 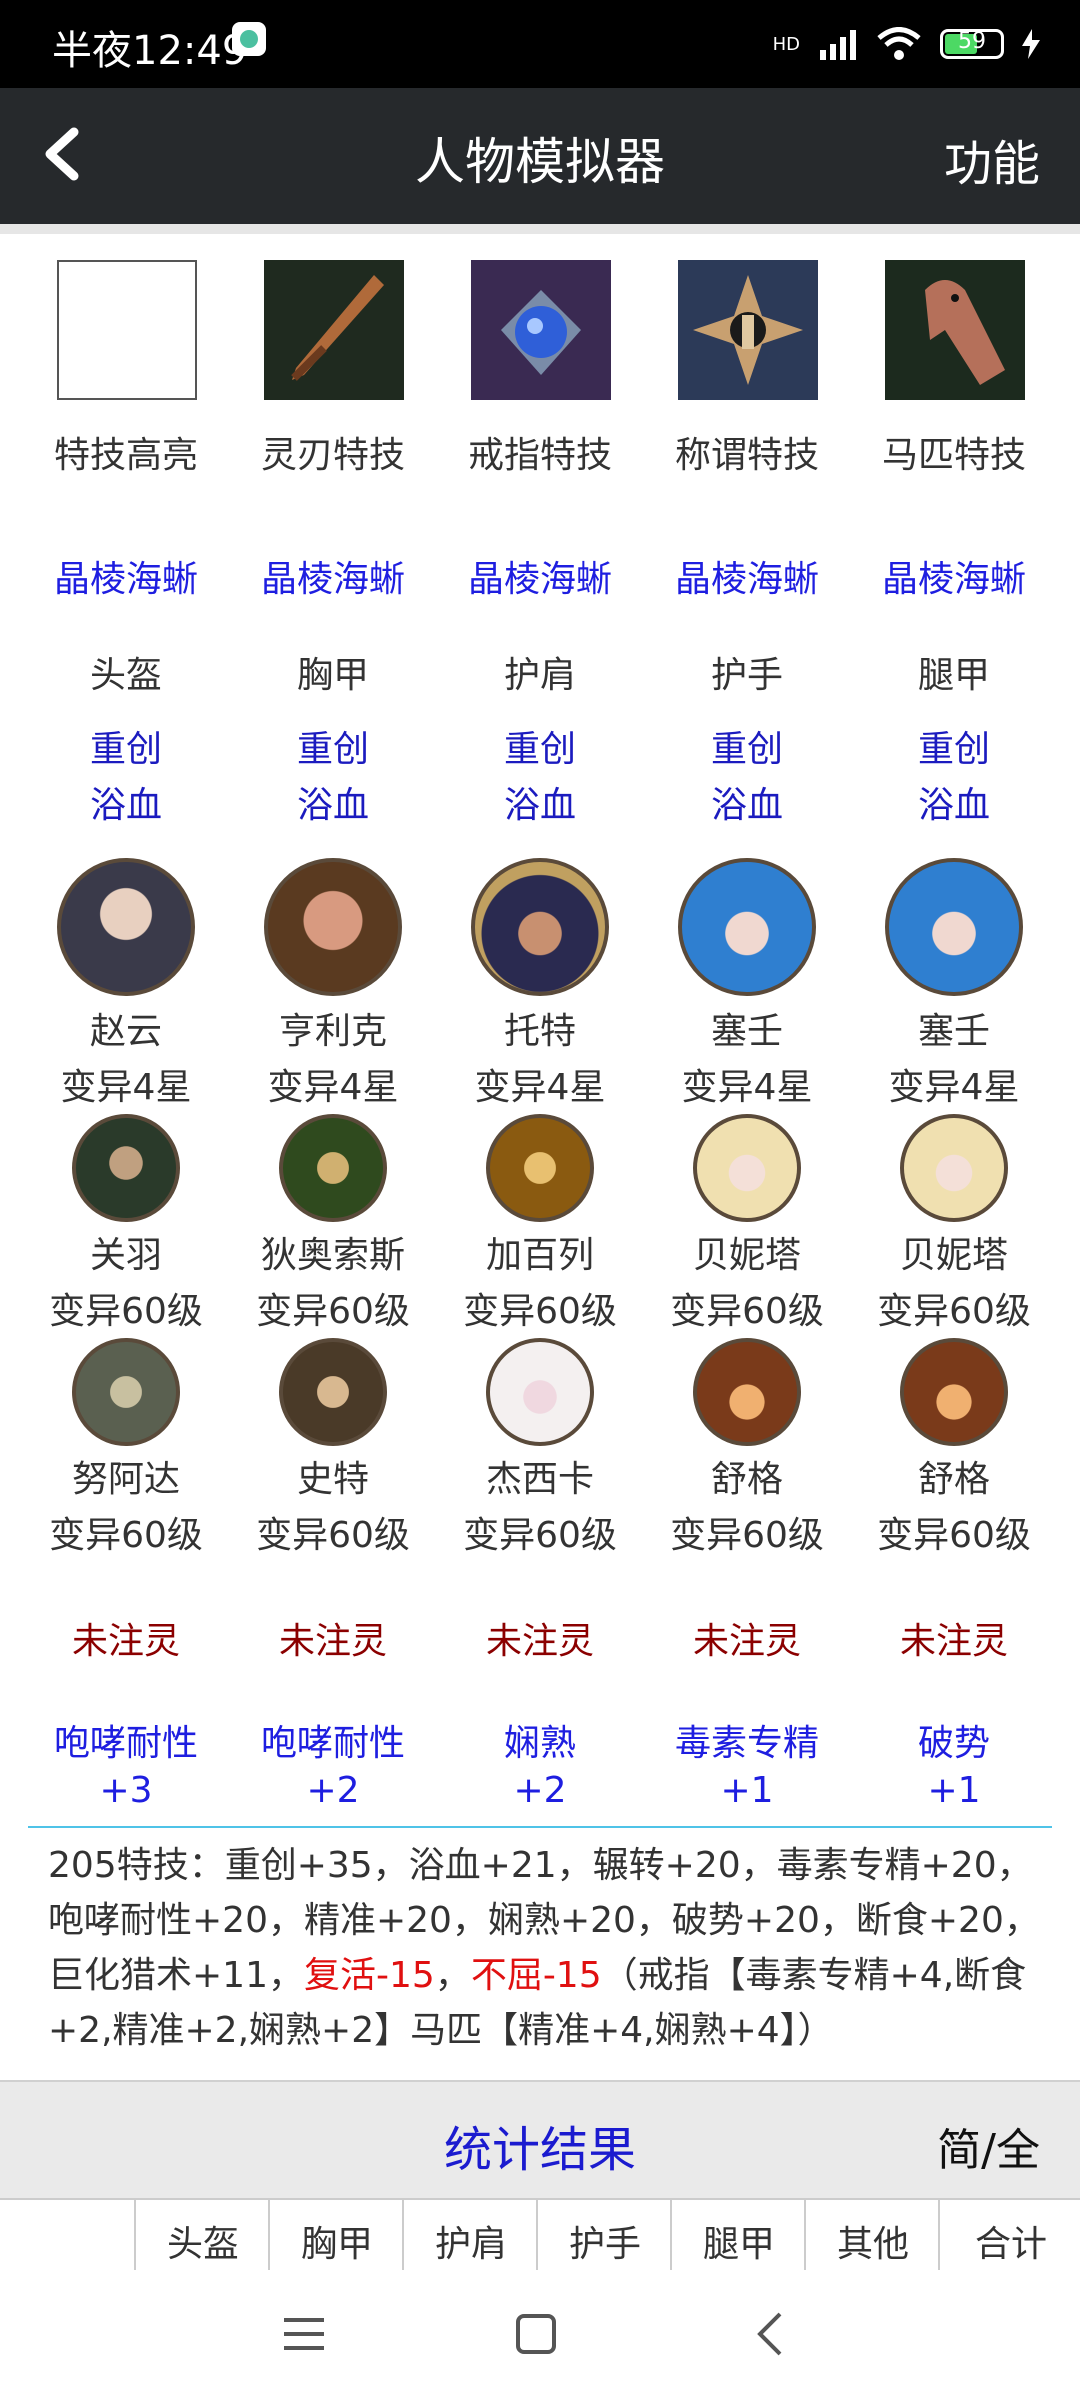 What do you see at coordinates (955, 330) in the screenshot?
I see `horse-icon` at bounding box center [955, 330].